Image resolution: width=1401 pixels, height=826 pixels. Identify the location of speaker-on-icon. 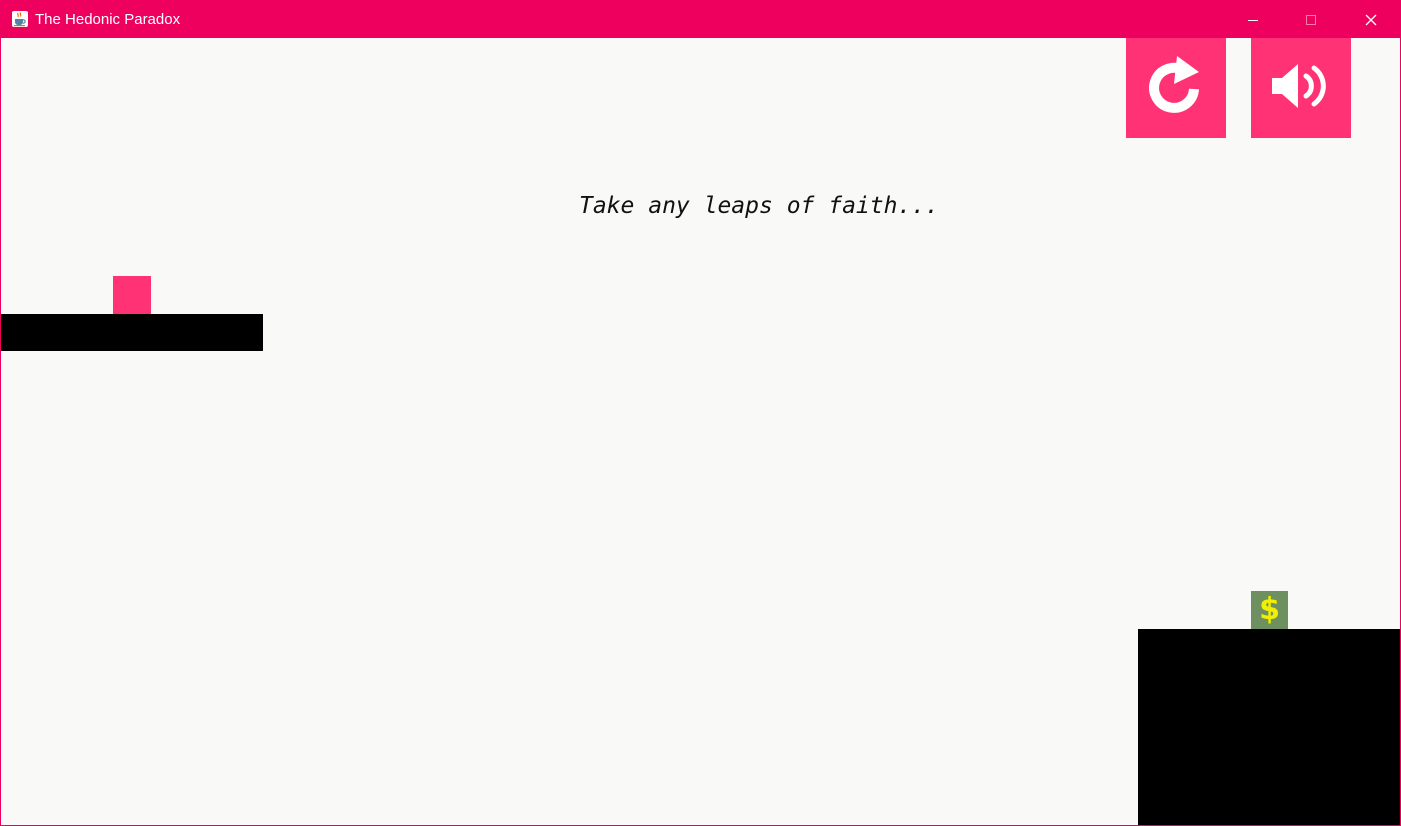
(1301, 88).